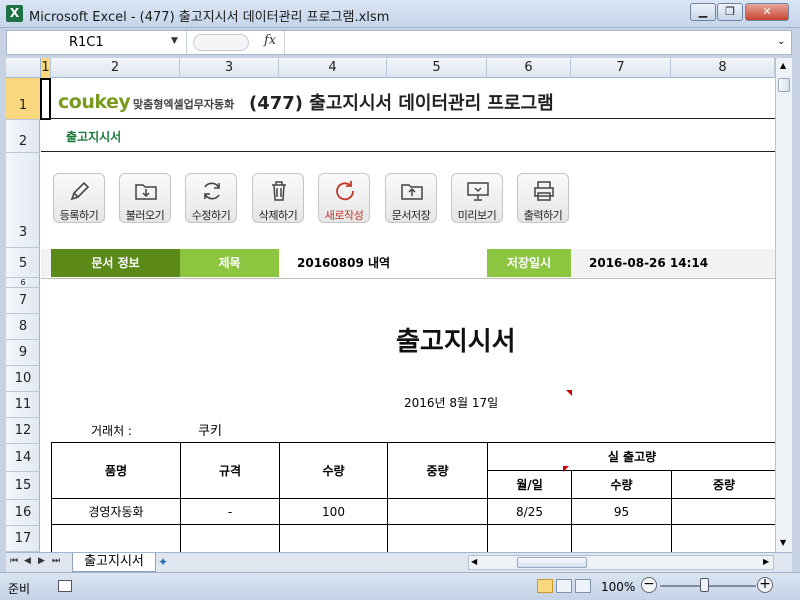 This screenshot has width=800, height=600. What do you see at coordinates (23, 486) in the screenshot?
I see `row-header: 15` at bounding box center [23, 486].